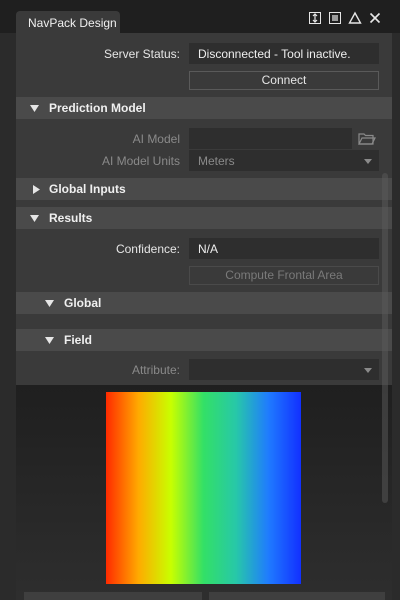 The width and height of the screenshot is (400, 600). What do you see at coordinates (113, 596) in the screenshot?
I see `bottom-control-left` at bounding box center [113, 596].